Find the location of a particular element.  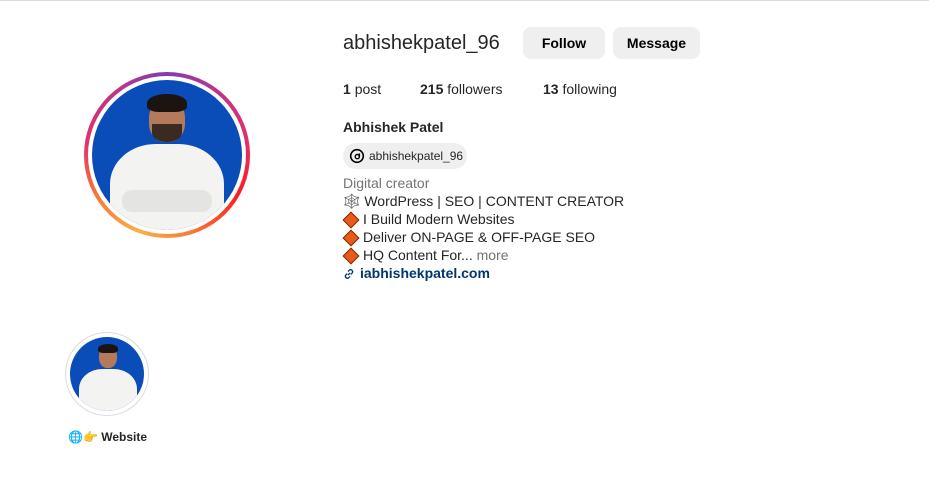

threads-badge: abhishekpatel_96 is located at coordinates (405, 156).